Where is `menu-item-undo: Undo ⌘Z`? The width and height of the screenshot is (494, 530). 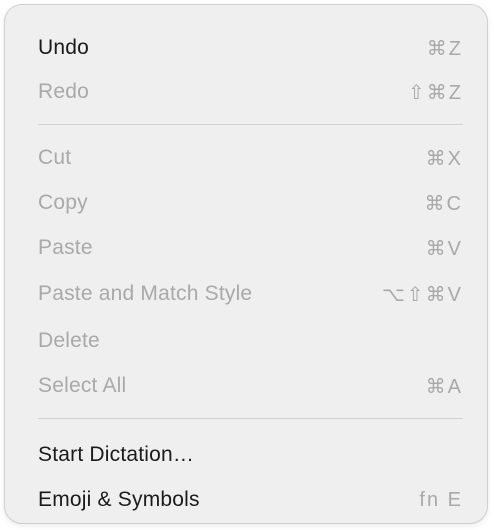
menu-item-undo: Undo ⌘Z is located at coordinates (246, 48).